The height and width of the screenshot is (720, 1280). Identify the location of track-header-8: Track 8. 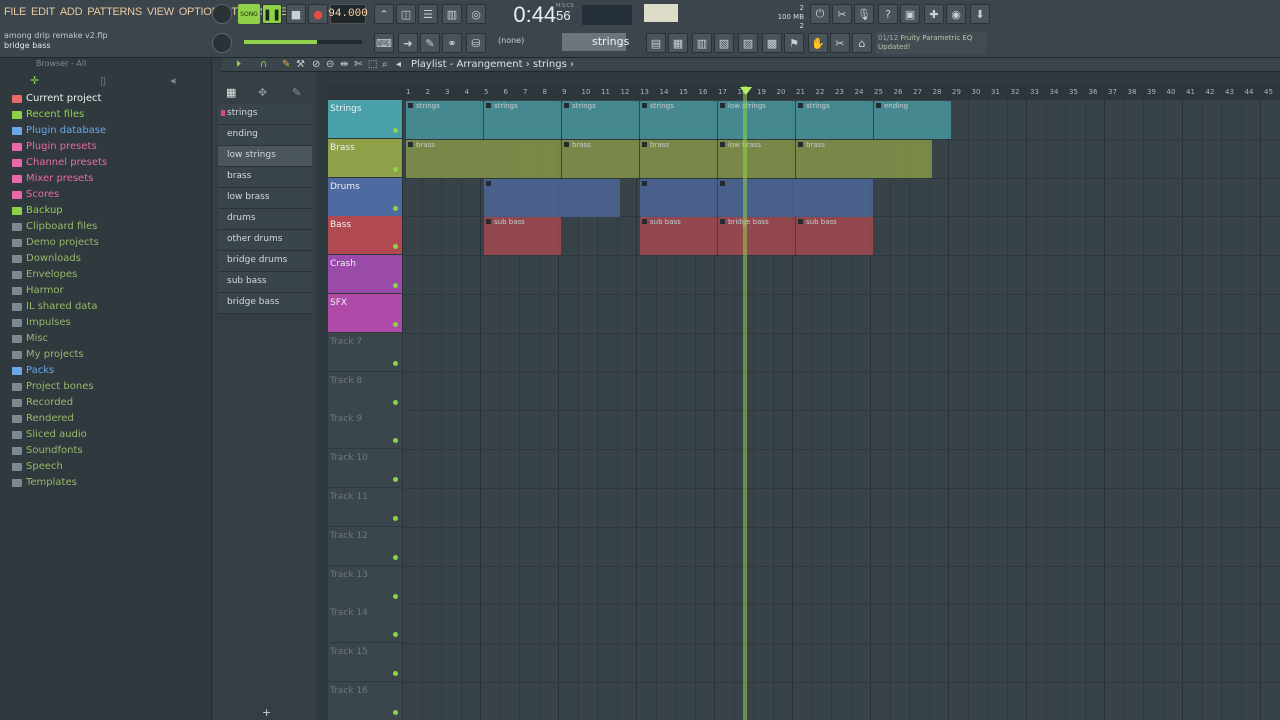
(365, 390).